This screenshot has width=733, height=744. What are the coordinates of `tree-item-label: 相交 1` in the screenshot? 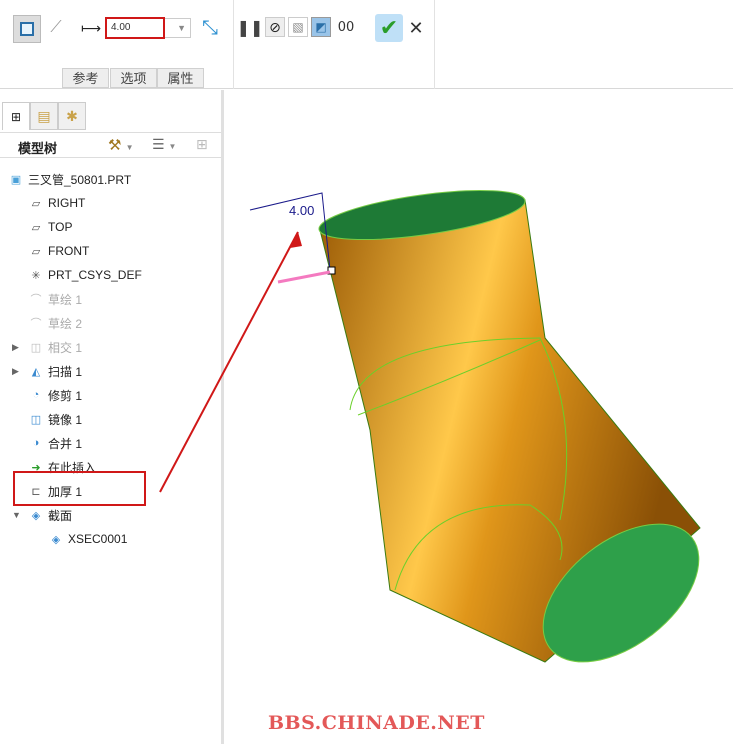 It's located at (65, 347).